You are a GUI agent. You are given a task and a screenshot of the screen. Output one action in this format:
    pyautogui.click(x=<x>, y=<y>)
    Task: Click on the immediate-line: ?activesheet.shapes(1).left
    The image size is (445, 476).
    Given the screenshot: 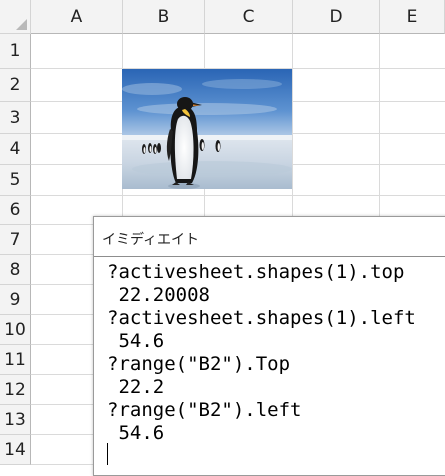 What is the action you would take?
    pyautogui.click(x=261, y=318)
    